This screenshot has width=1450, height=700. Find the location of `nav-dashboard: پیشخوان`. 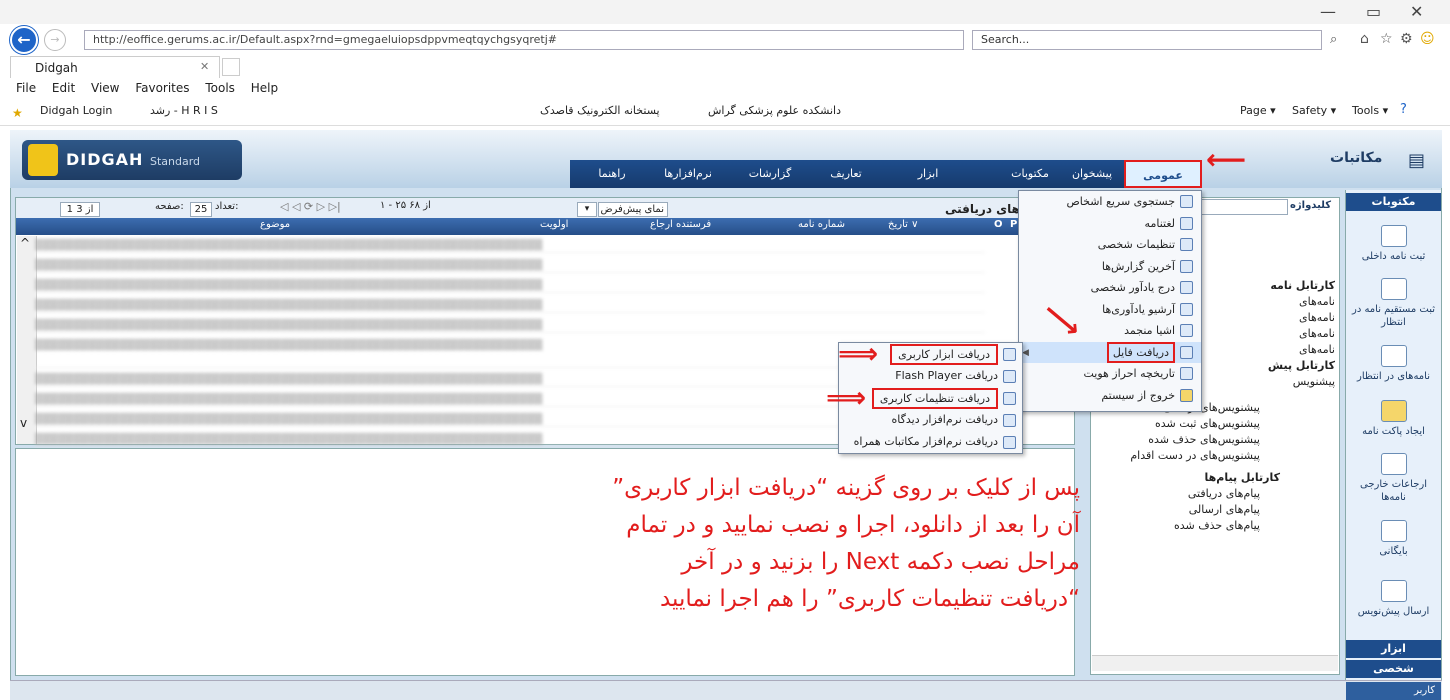

nav-dashboard: پیشخوان is located at coordinates (1092, 174).